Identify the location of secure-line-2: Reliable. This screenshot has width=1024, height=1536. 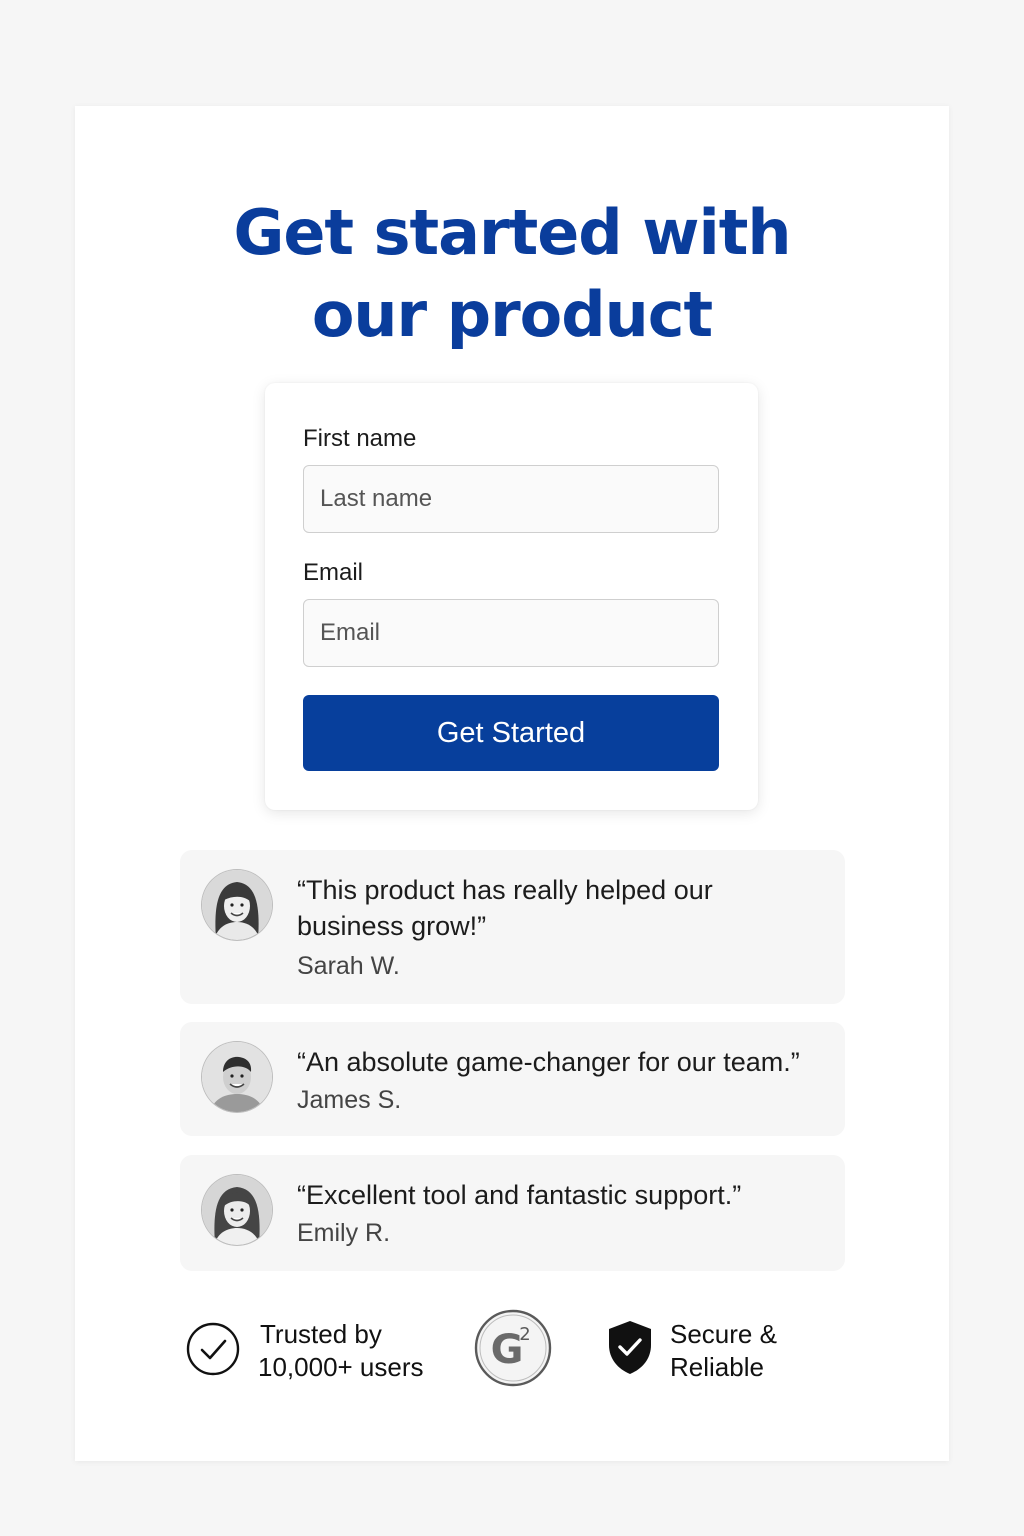
(717, 1367).